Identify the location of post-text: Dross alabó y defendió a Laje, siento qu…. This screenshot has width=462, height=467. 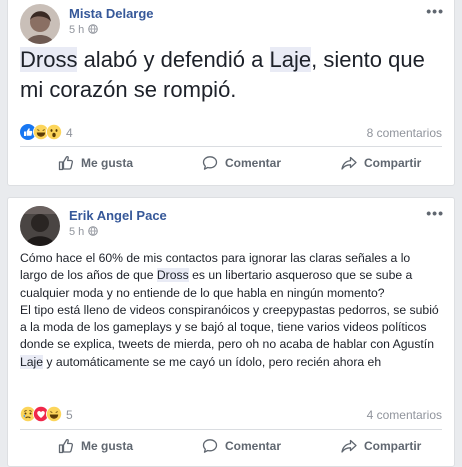
(231, 75).